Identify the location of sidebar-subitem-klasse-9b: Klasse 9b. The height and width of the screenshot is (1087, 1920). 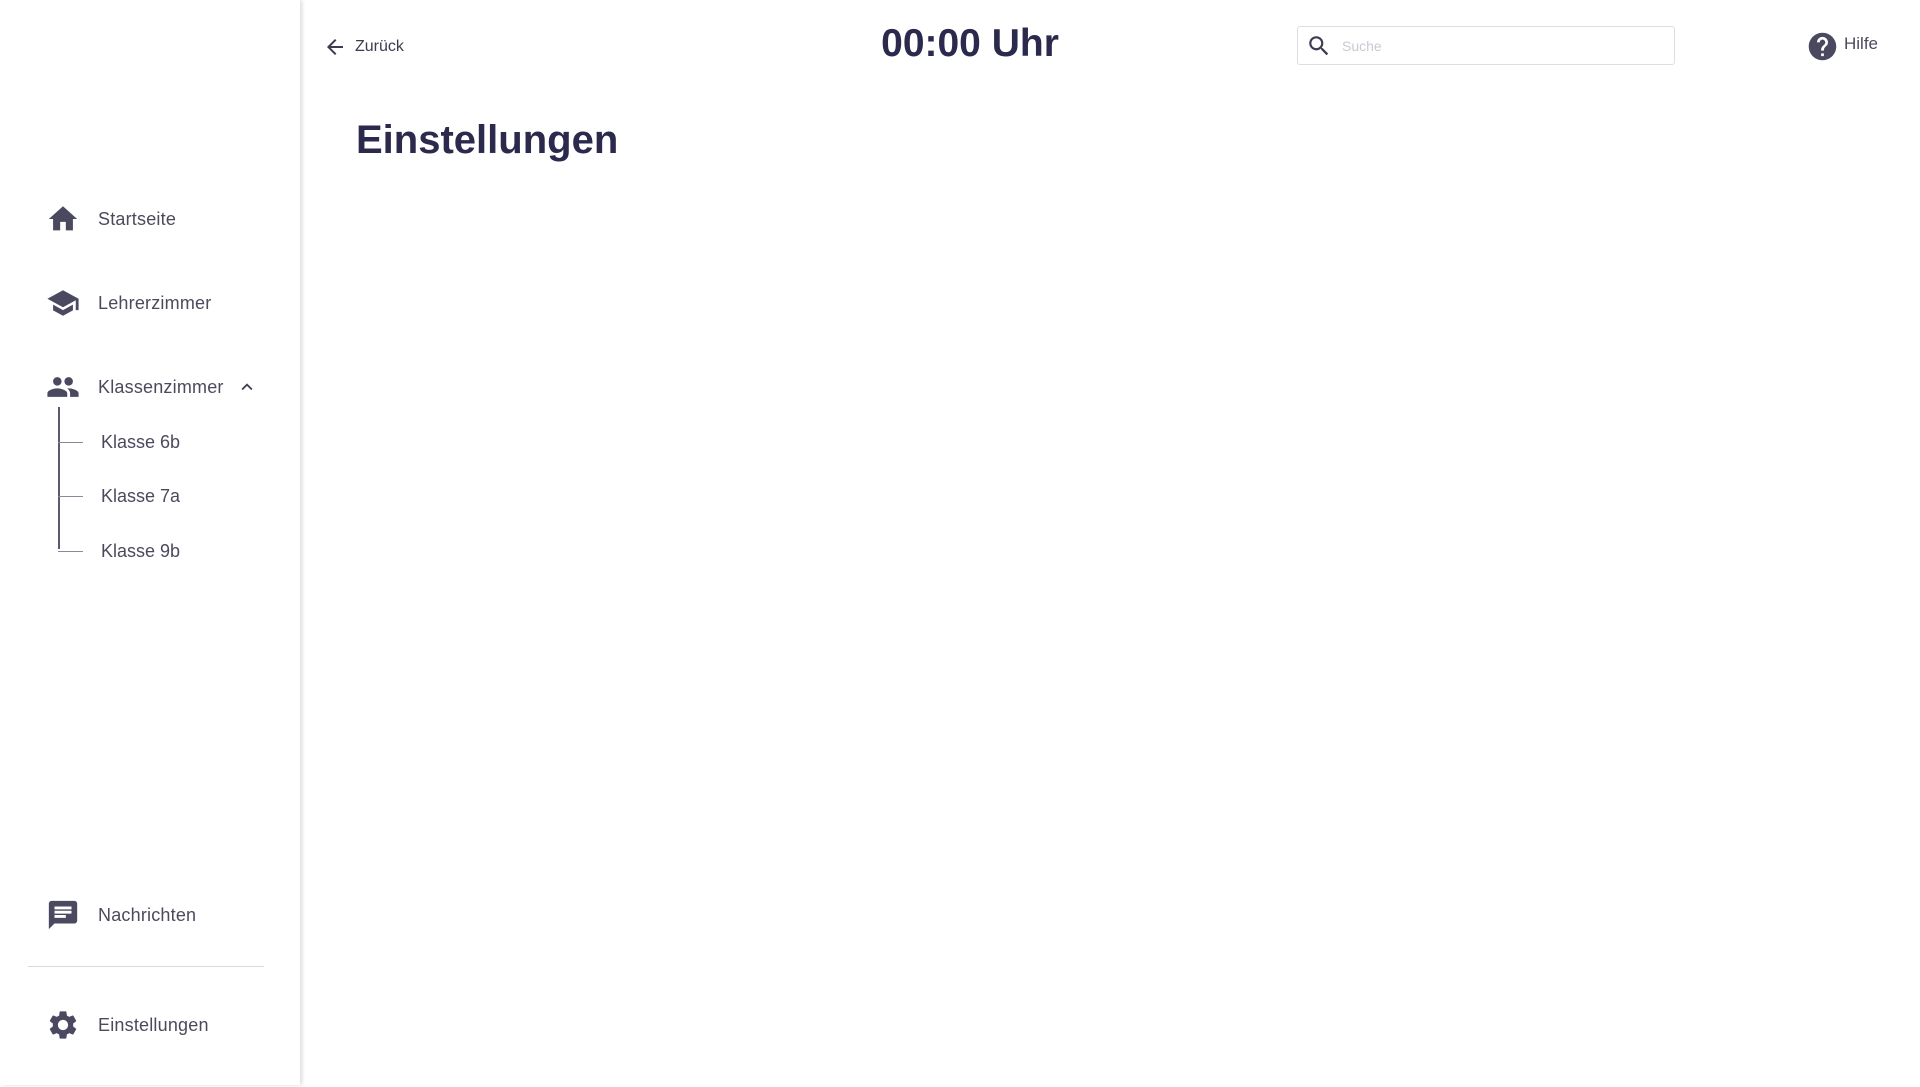
(119, 551).